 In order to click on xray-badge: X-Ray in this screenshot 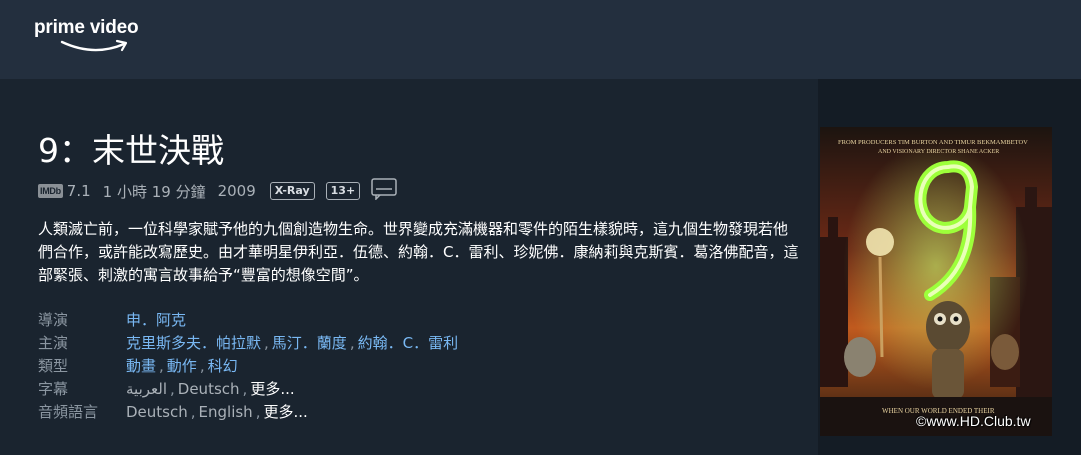, I will do `click(292, 191)`.